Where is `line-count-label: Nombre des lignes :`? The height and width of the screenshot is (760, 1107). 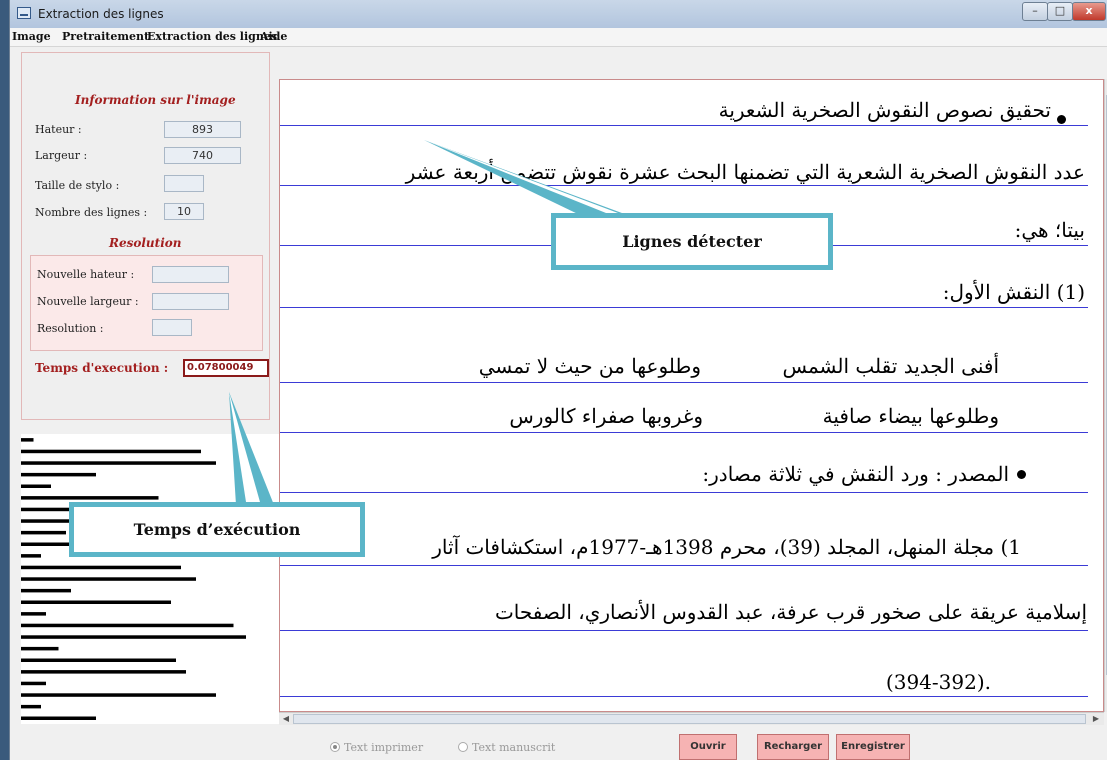 line-count-label: Nombre des lignes : is located at coordinates (91, 212).